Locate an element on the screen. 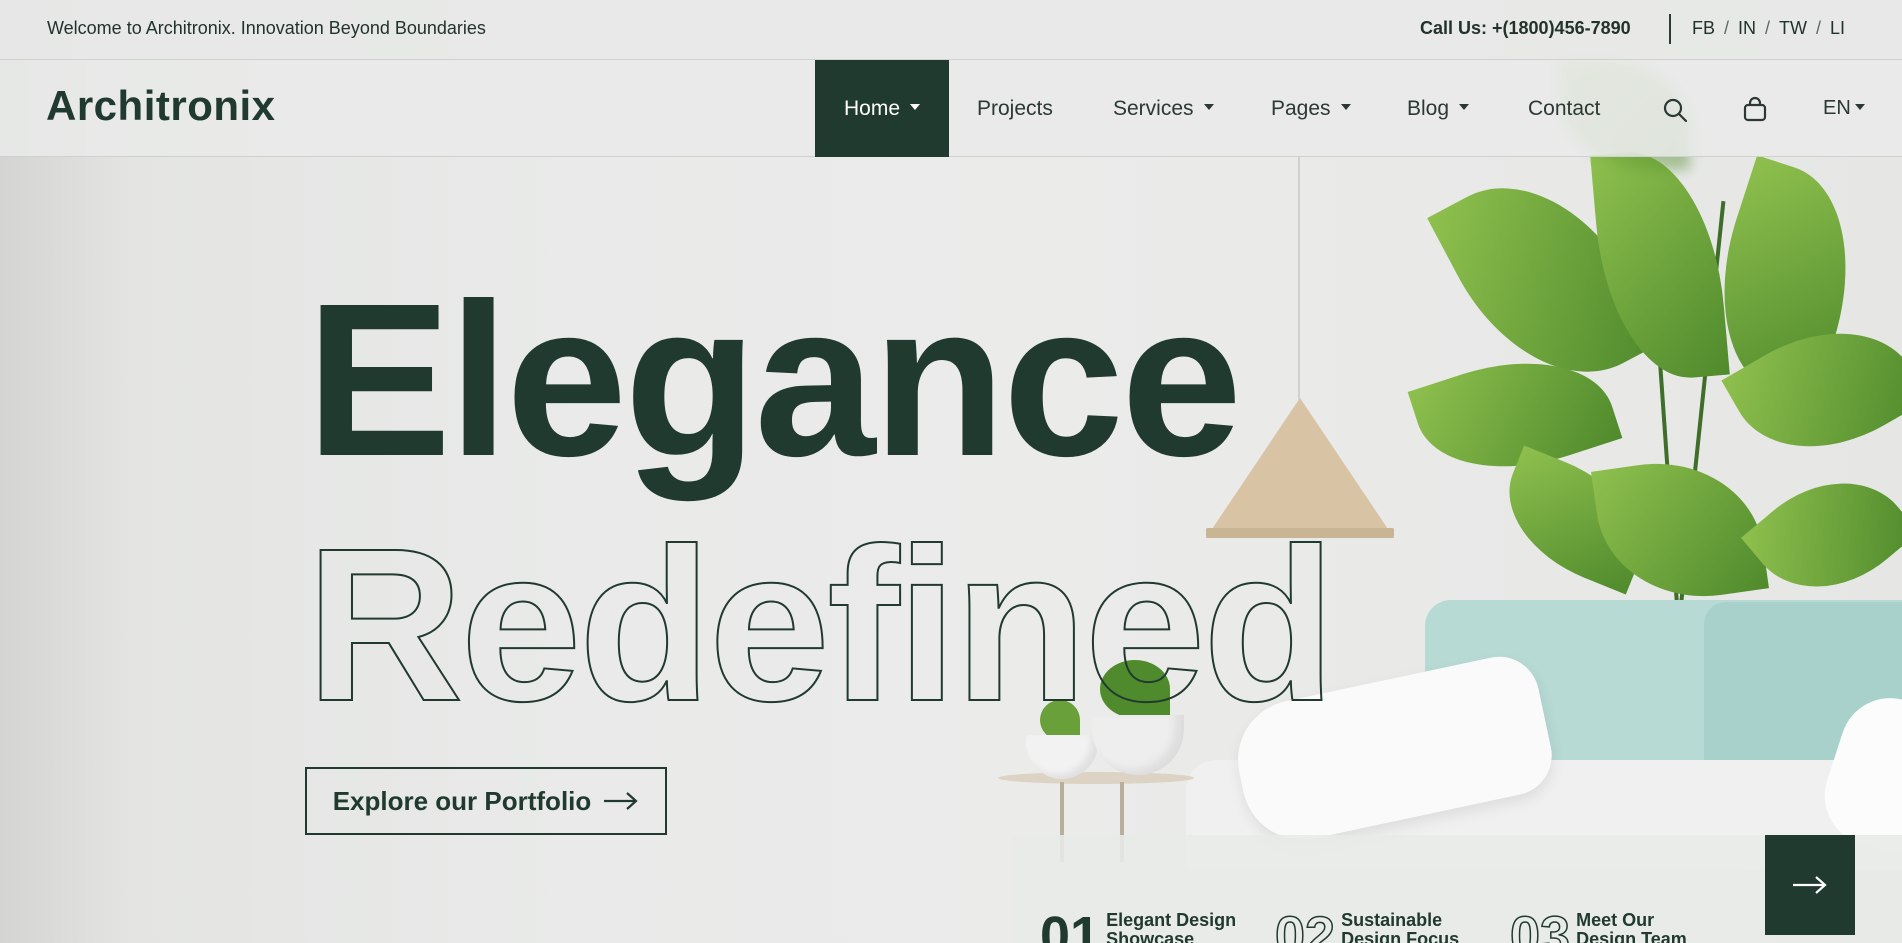 This screenshot has height=943, width=1902. hero-subtitle-svg: Redefined is located at coordinates (821, 625).